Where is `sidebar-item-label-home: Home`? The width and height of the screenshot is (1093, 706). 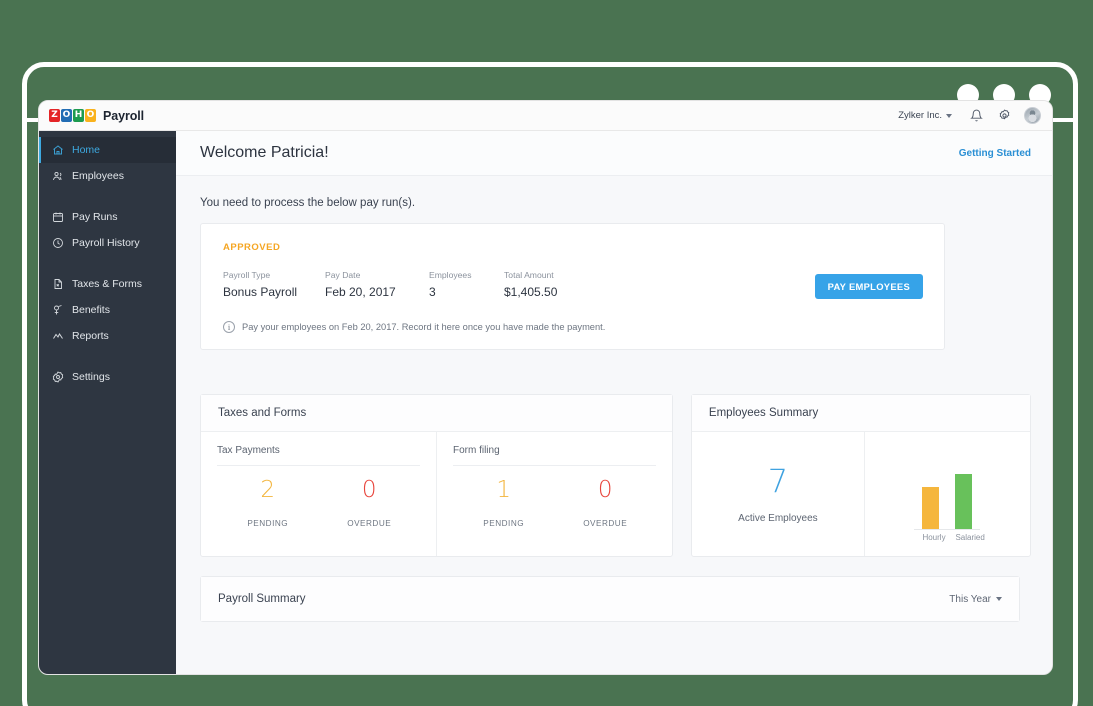
sidebar-item-label-home: Home is located at coordinates (86, 150).